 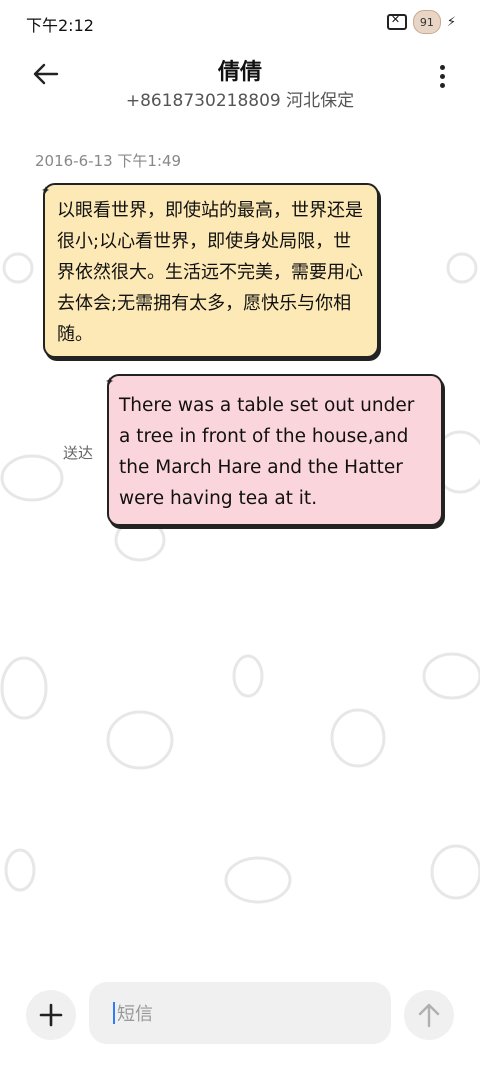 I want to click on more-vertical-icon, so click(x=442, y=67).